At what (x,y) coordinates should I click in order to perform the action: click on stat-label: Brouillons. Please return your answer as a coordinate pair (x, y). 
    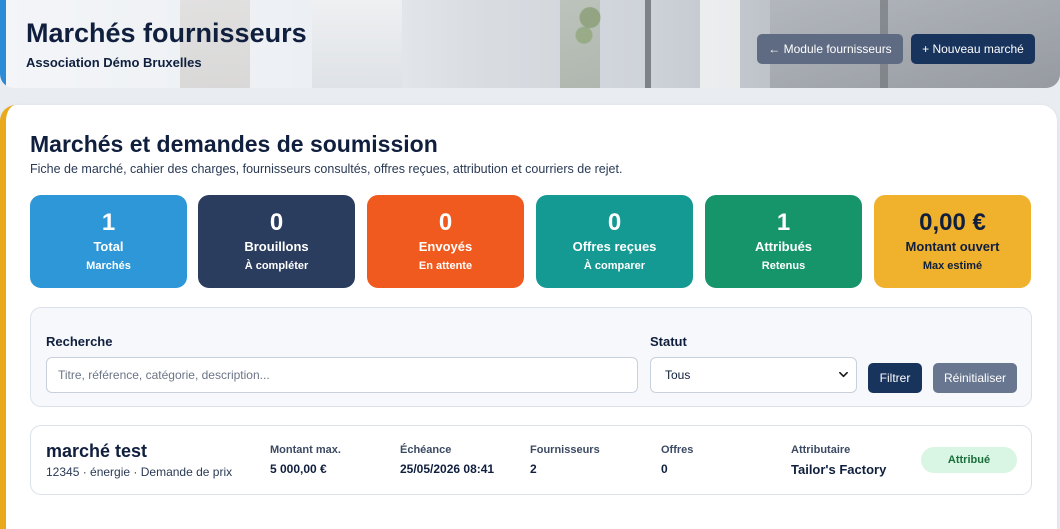
    Looking at the image, I should click on (276, 246).